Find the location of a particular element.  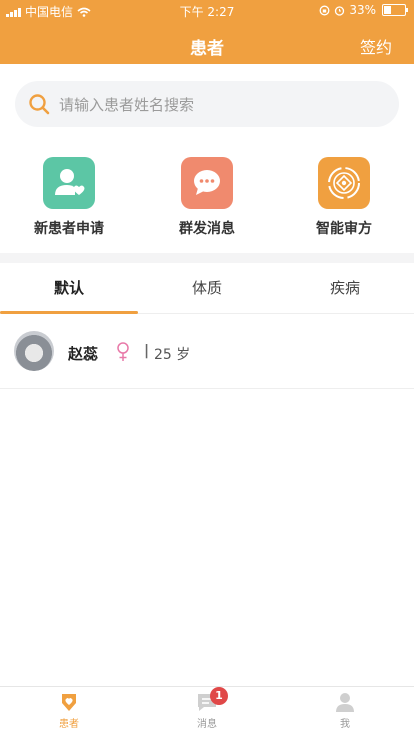

unread-badge: 1 is located at coordinates (219, 696).